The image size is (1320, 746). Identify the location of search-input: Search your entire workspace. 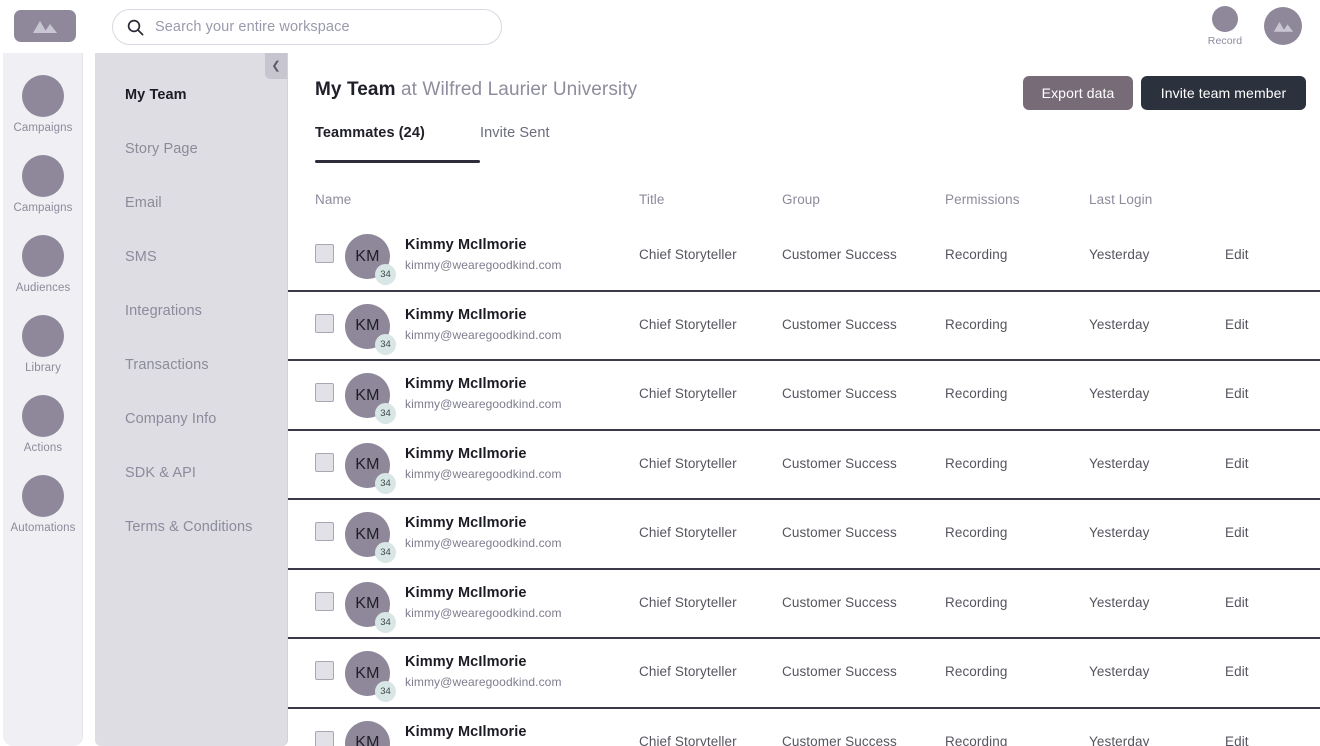
(307, 27).